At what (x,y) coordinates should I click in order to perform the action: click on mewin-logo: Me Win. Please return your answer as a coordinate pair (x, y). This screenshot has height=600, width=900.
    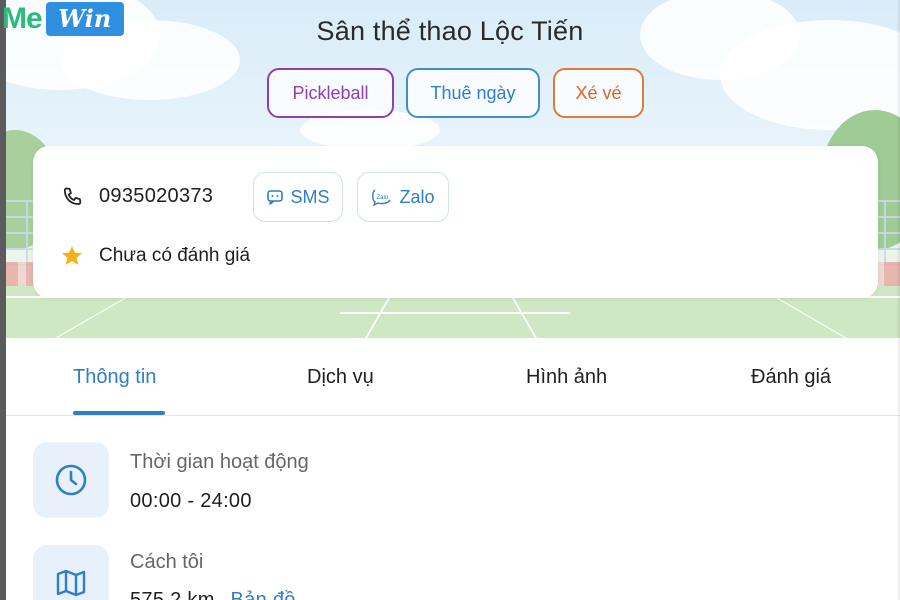
    Looking at the image, I should click on (62, 18).